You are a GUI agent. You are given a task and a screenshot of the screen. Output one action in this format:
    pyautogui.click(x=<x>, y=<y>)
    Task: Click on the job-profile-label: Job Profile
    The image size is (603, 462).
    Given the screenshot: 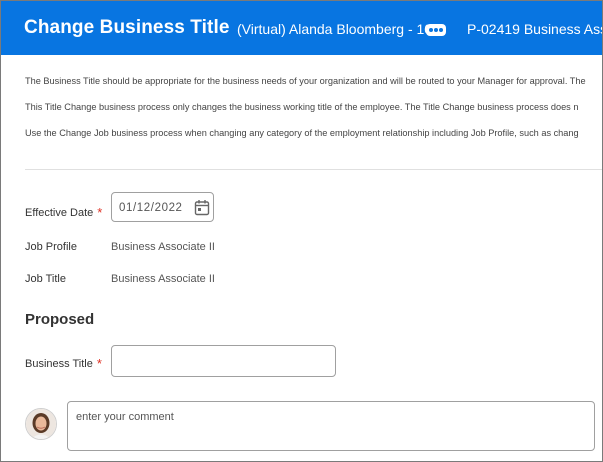 What is the action you would take?
    pyautogui.click(x=51, y=247)
    